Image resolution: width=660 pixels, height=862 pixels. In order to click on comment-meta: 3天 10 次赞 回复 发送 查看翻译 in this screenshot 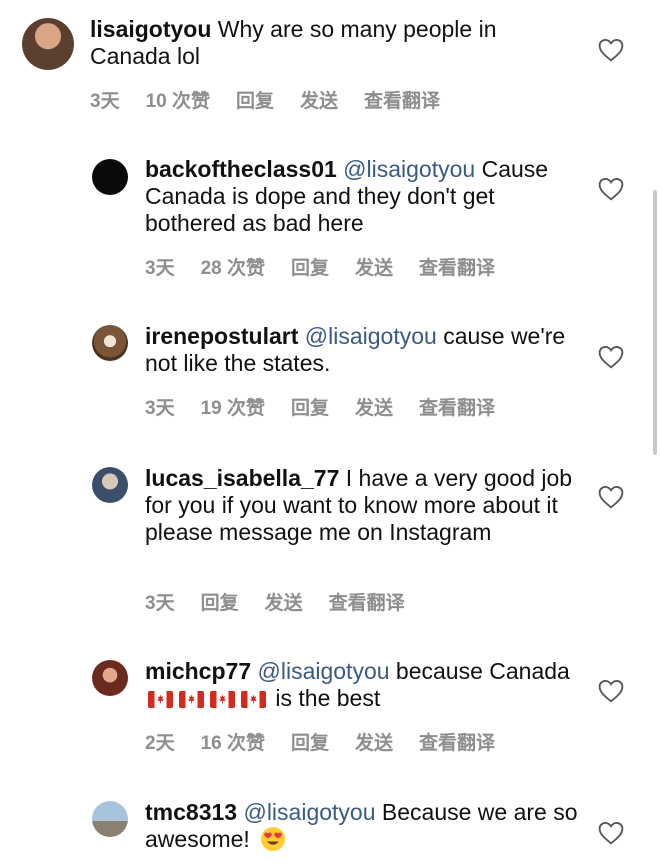, I will do `click(278, 99)`.